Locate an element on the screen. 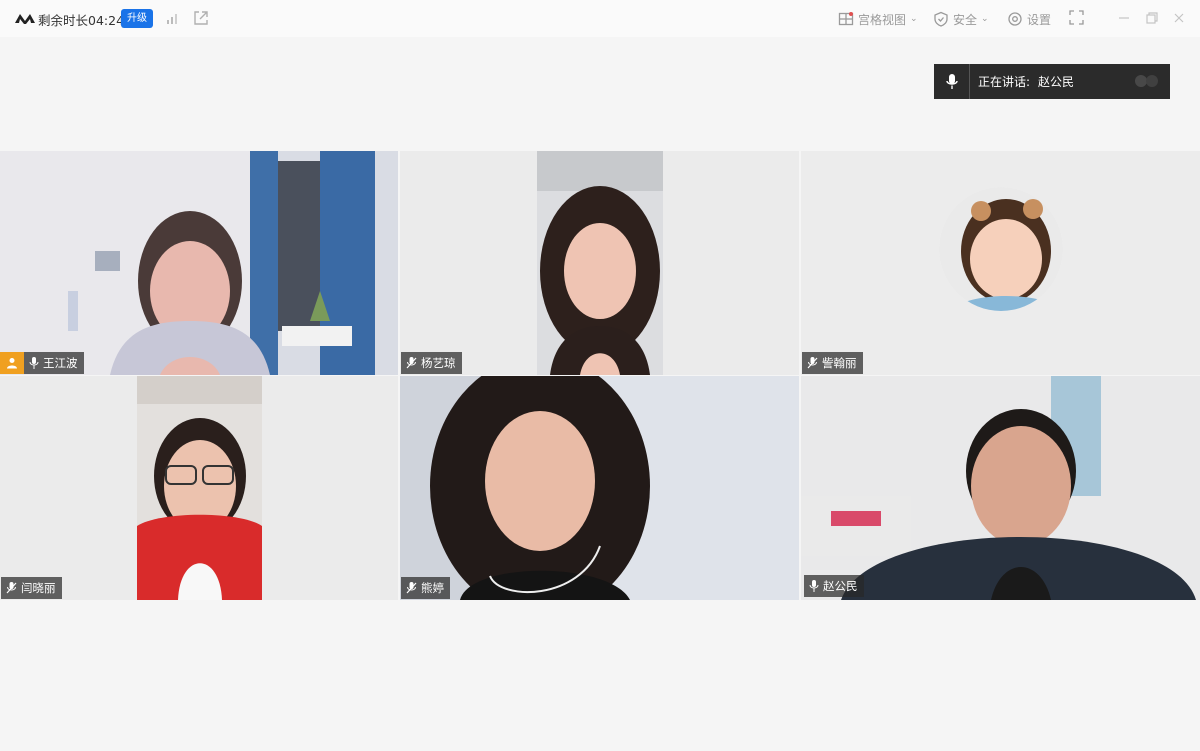 The image size is (1200, 751). participant-name-tag: 赵公民 is located at coordinates (834, 586).